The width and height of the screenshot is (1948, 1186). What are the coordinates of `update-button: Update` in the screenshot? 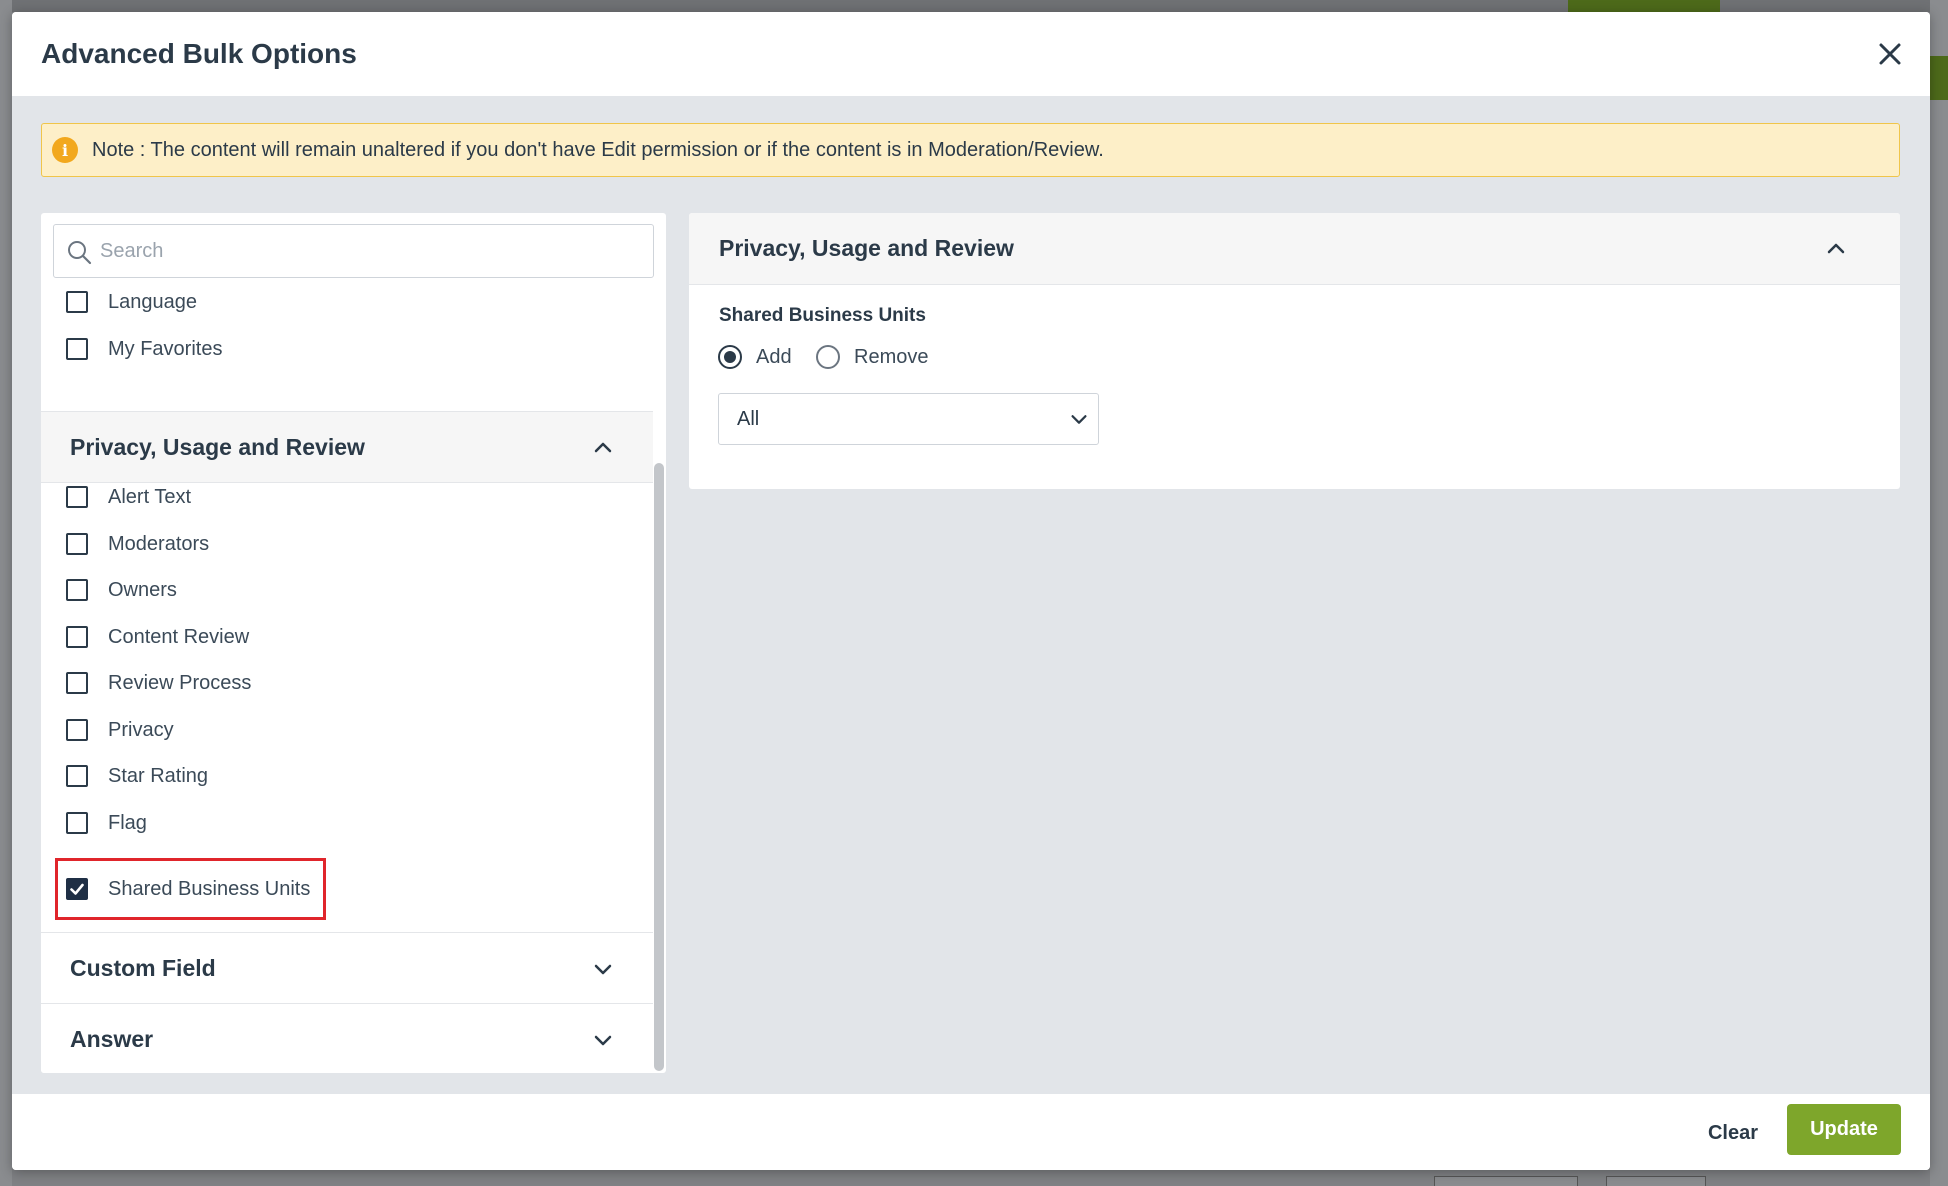 It's located at (1844, 1129).